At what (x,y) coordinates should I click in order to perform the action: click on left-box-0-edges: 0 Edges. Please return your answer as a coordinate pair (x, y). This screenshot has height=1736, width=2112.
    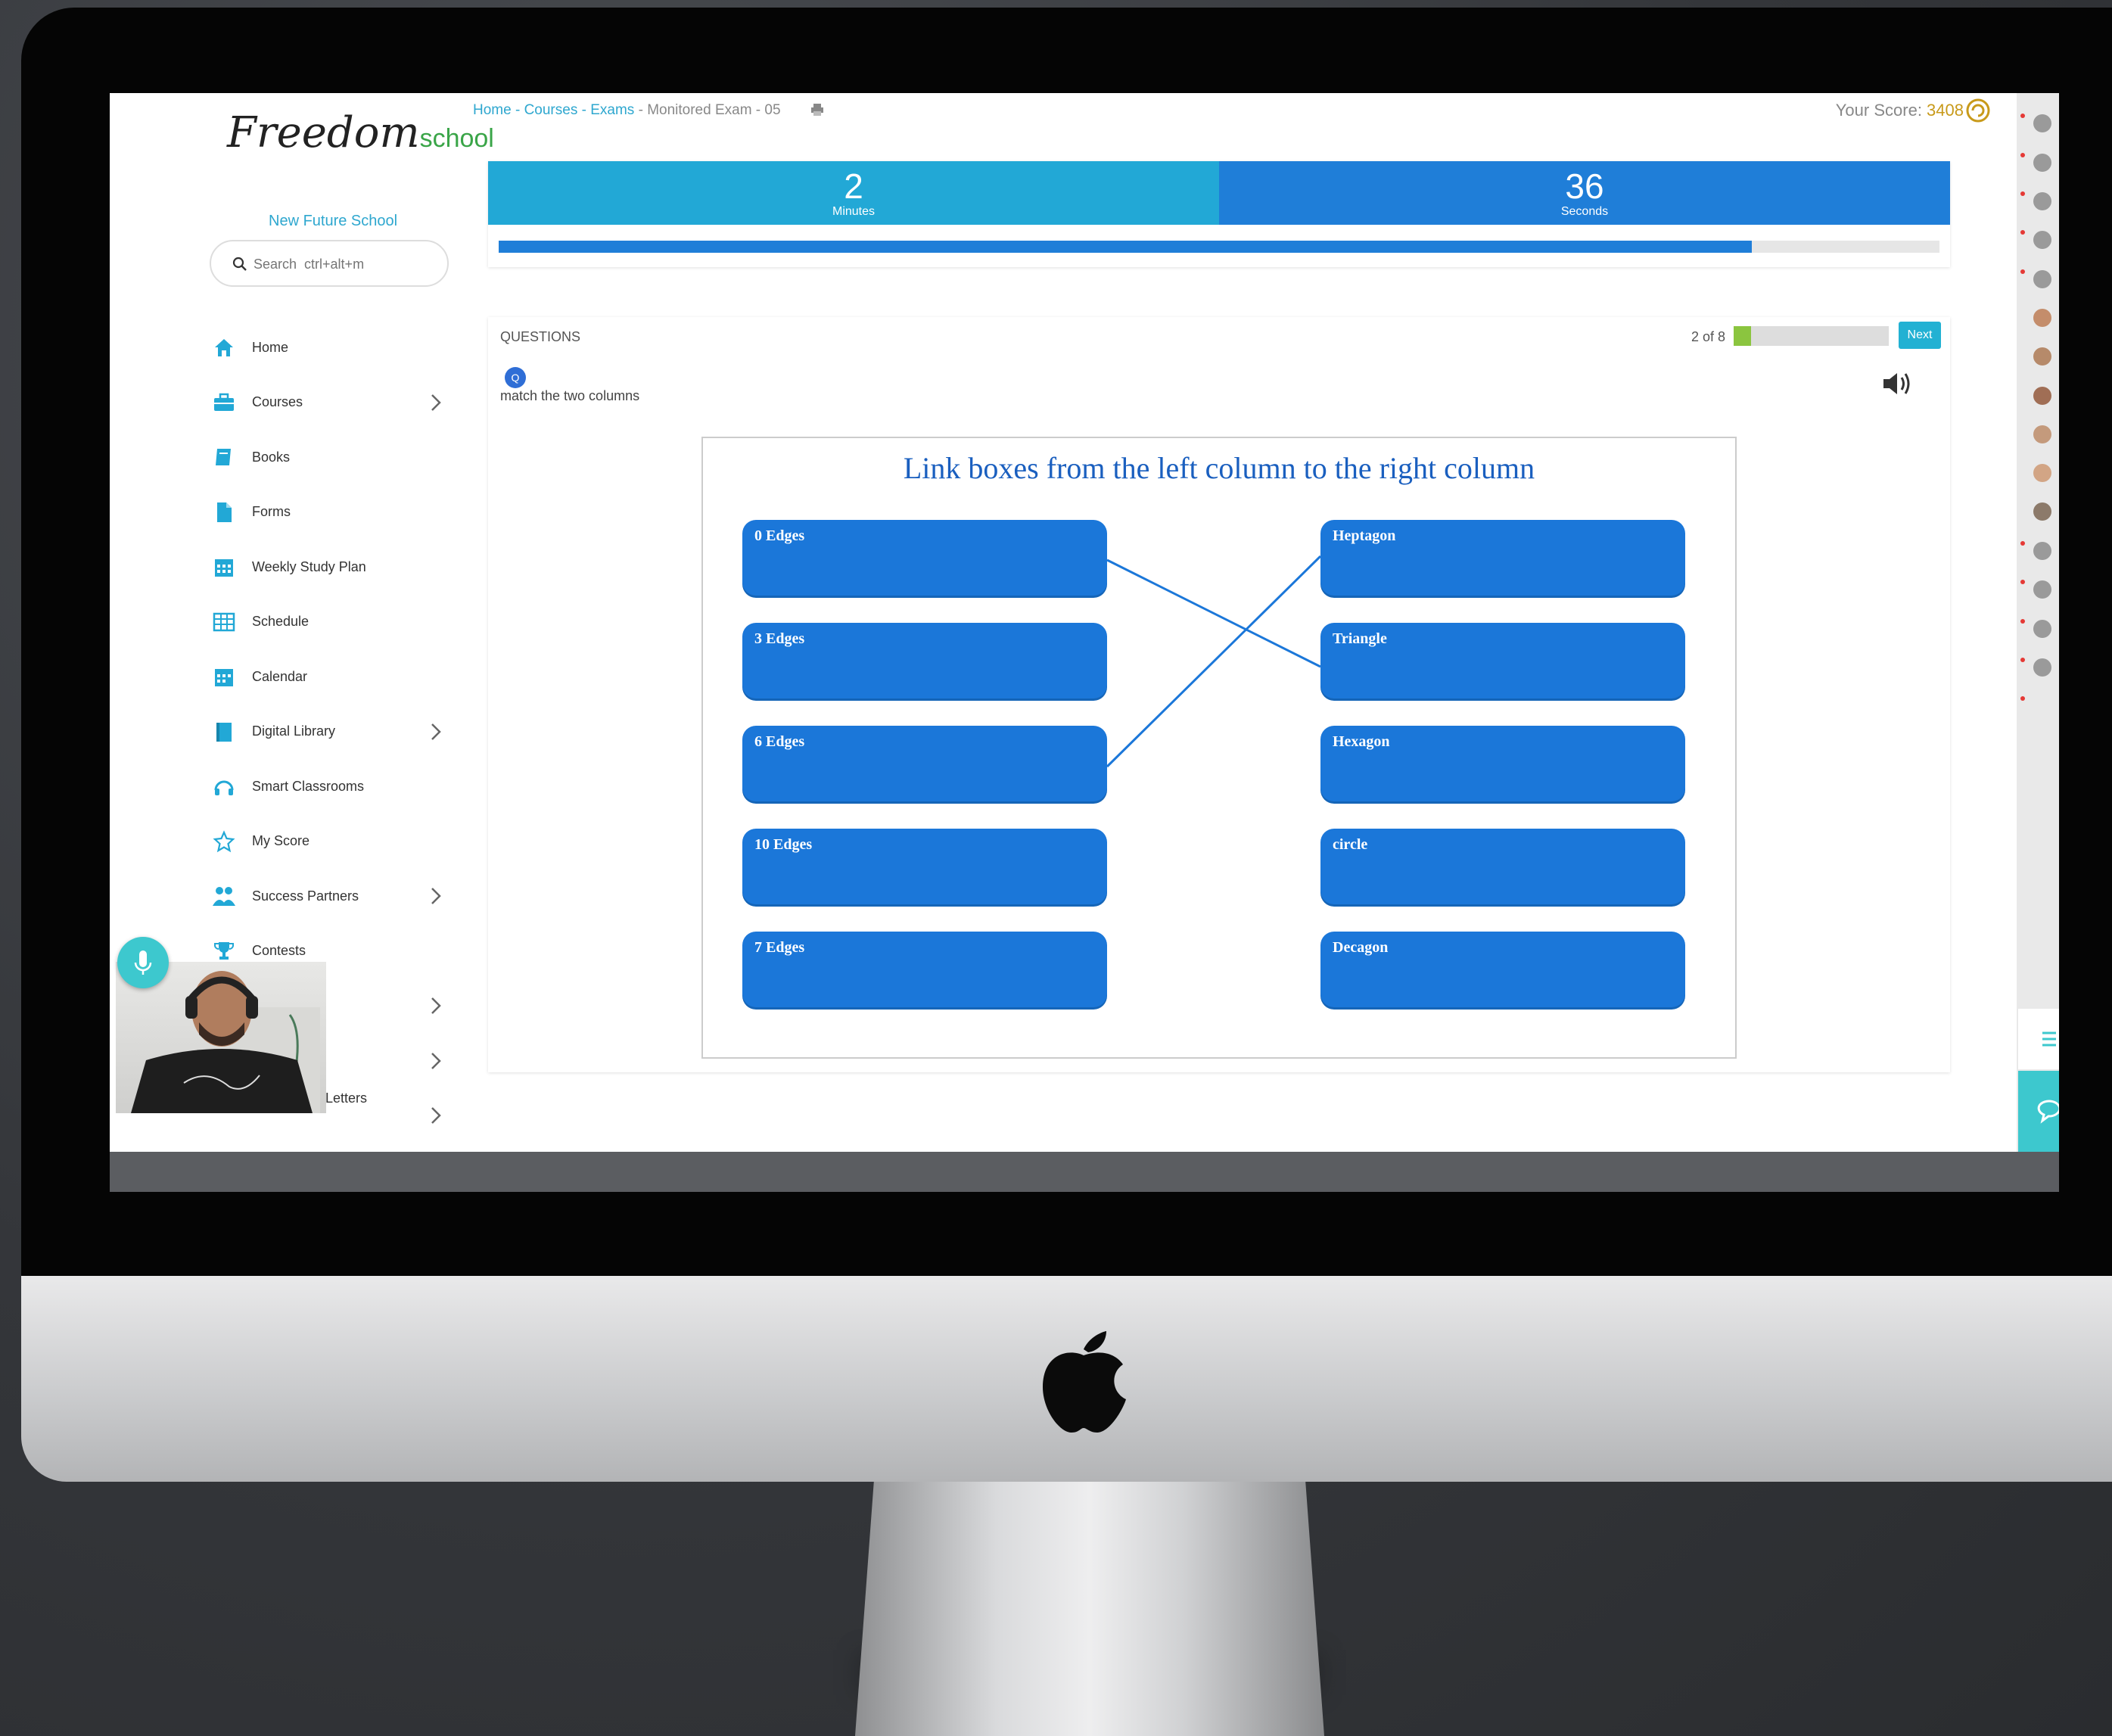
    Looking at the image, I should click on (925, 558).